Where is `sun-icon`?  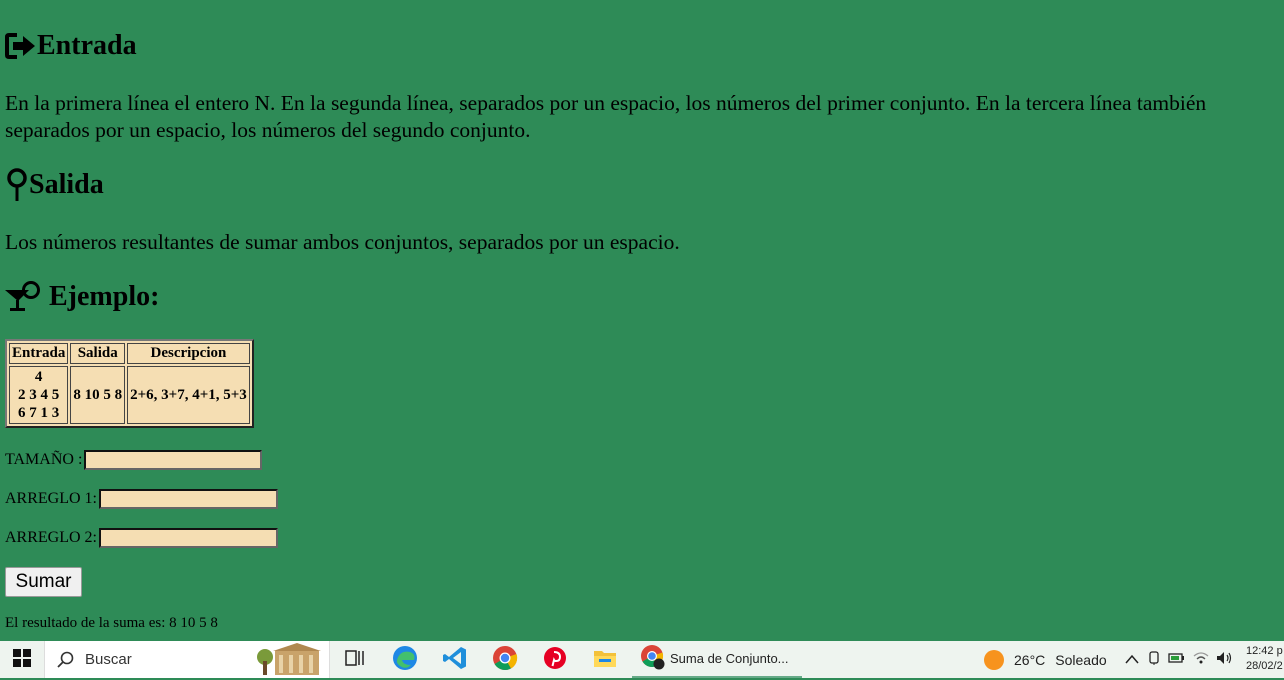 sun-icon is located at coordinates (994, 659).